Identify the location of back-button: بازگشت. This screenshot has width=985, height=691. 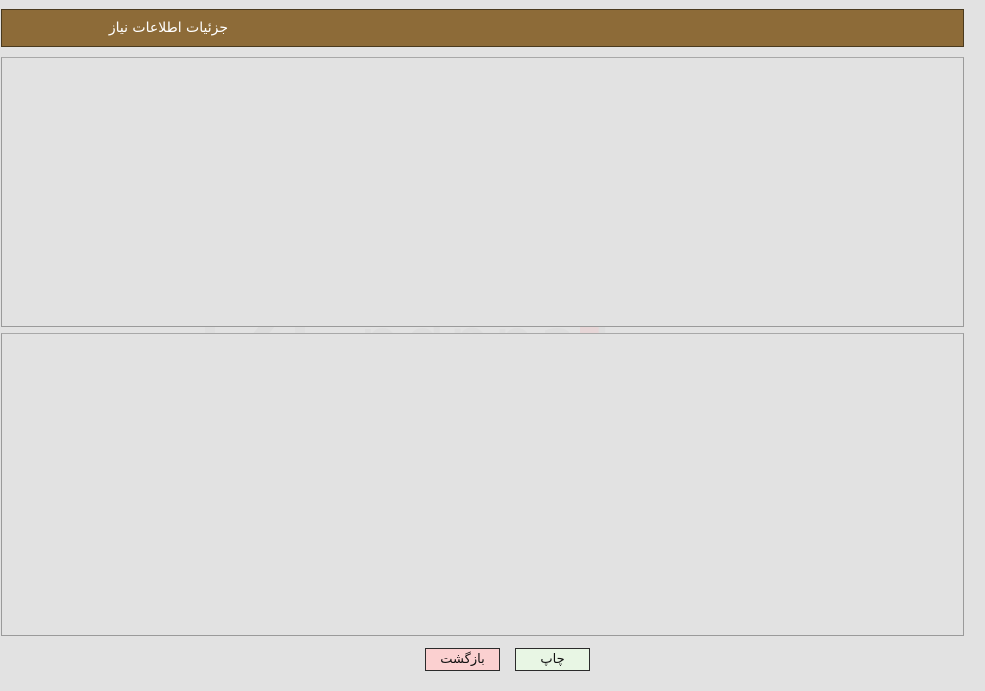
(462, 659).